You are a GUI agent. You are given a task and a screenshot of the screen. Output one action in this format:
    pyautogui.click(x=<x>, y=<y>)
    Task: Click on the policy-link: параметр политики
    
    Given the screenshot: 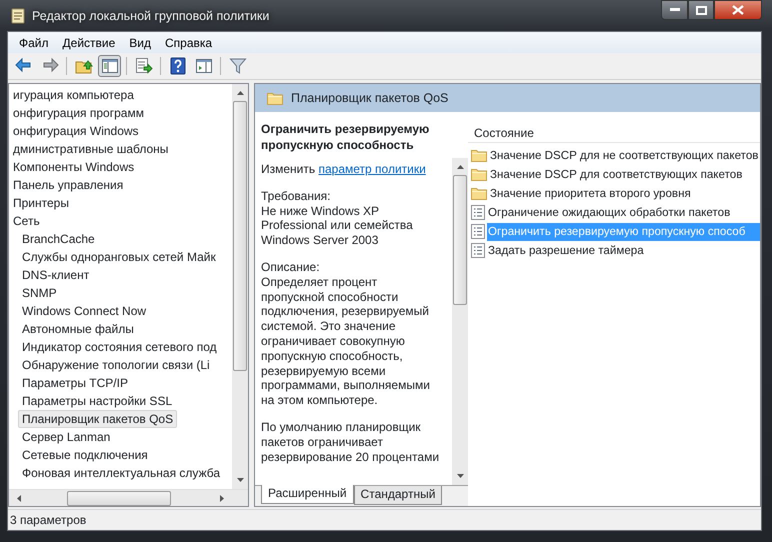 What is the action you would take?
    pyautogui.click(x=372, y=169)
    